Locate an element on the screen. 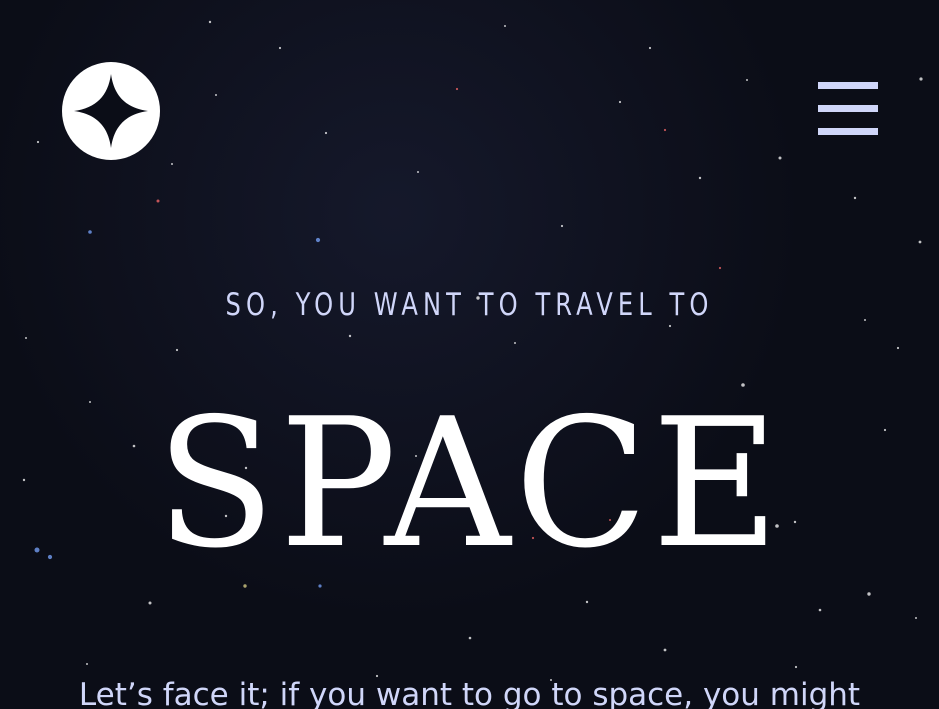 This screenshot has width=939, height=709. logo-button is located at coordinates (111, 111).